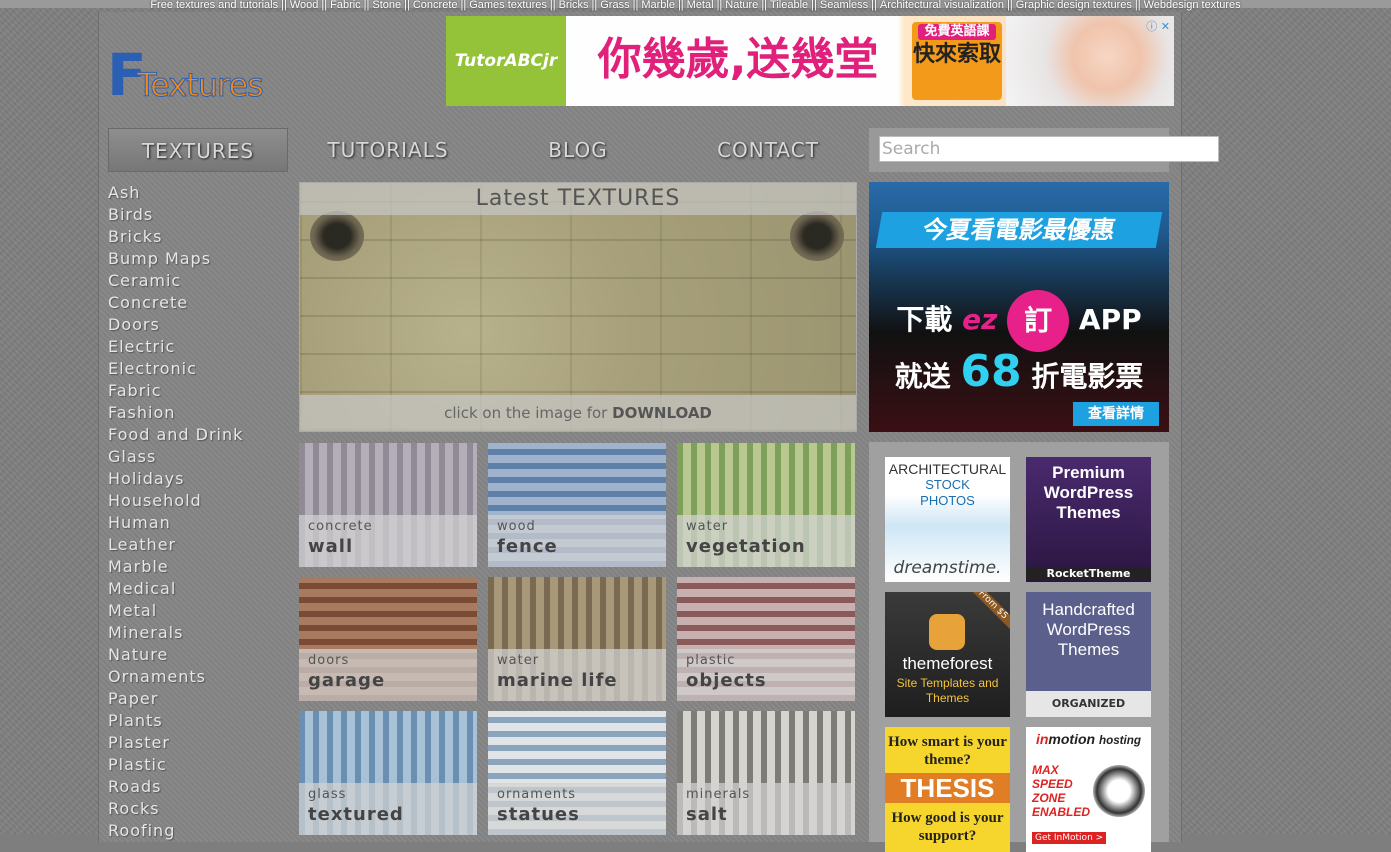 This screenshot has width=1391, height=852. I want to click on texture-tile: concrete wall, so click(388, 505).